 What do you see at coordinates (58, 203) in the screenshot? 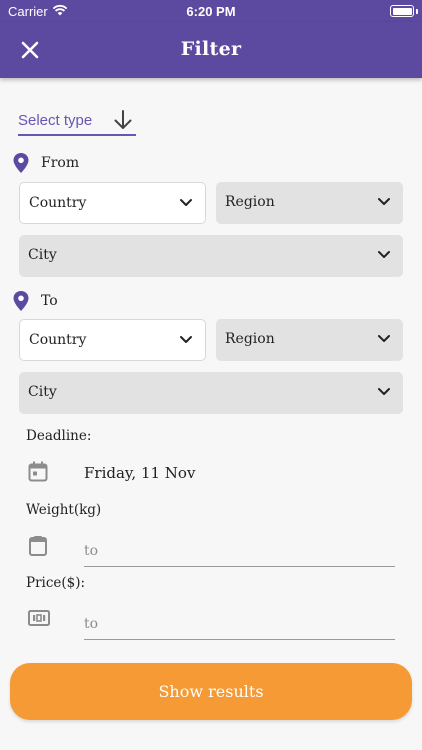
I see `from-country-value: Country` at bounding box center [58, 203].